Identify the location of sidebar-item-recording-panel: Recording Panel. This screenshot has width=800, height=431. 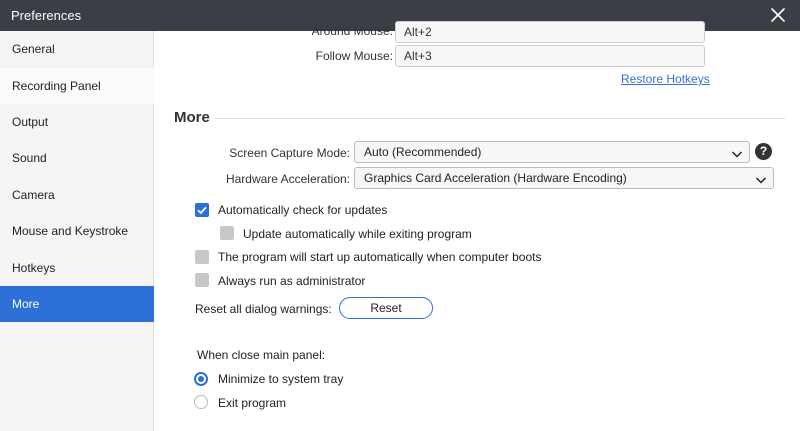
(77, 86).